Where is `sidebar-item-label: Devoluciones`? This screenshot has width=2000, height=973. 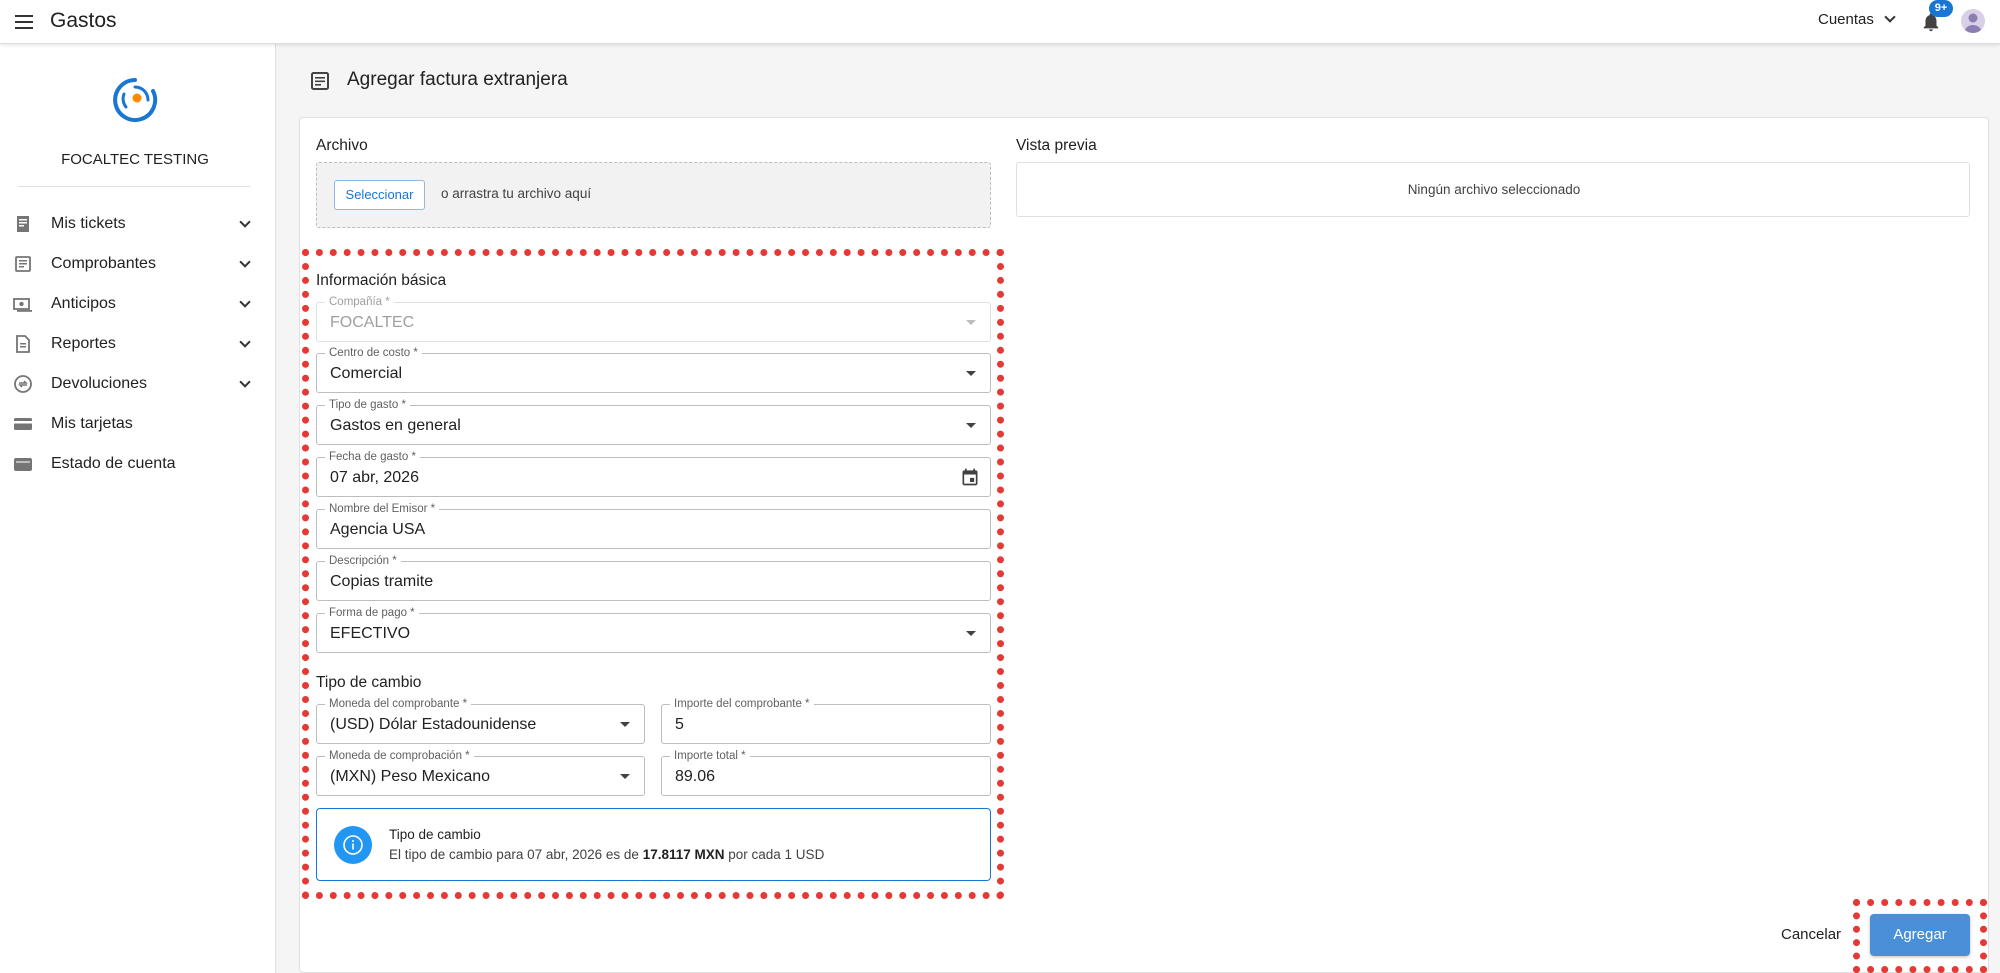 sidebar-item-label: Devoluciones is located at coordinates (99, 383).